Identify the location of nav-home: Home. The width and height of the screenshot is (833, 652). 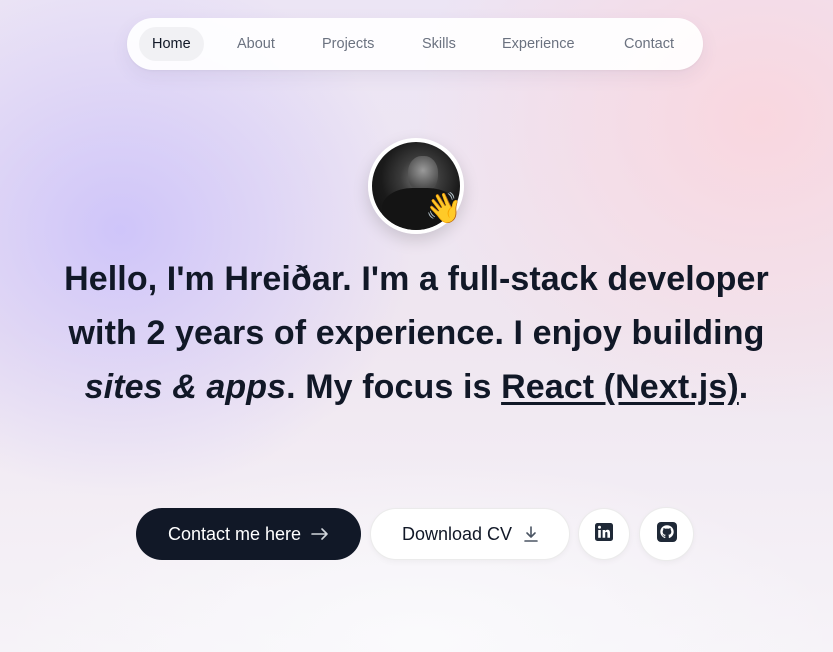
(171, 44).